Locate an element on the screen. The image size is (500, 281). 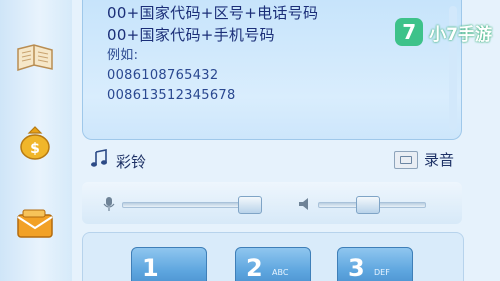
record-button: 录音 is located at coordinates (423, 159).